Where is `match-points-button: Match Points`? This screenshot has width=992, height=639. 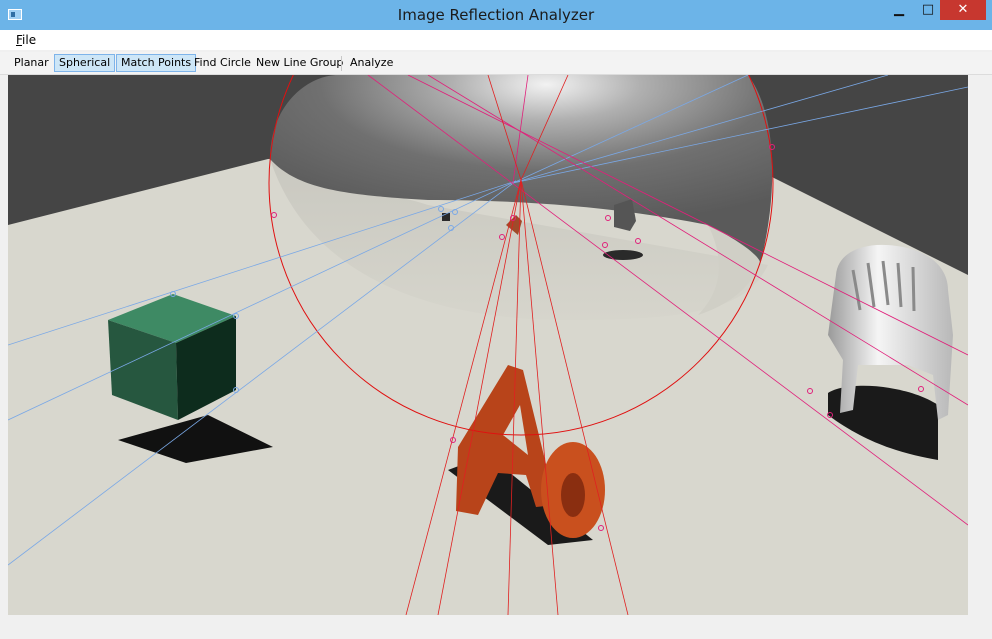
match-points-button: Match Points is located at coordinates (156, 63).